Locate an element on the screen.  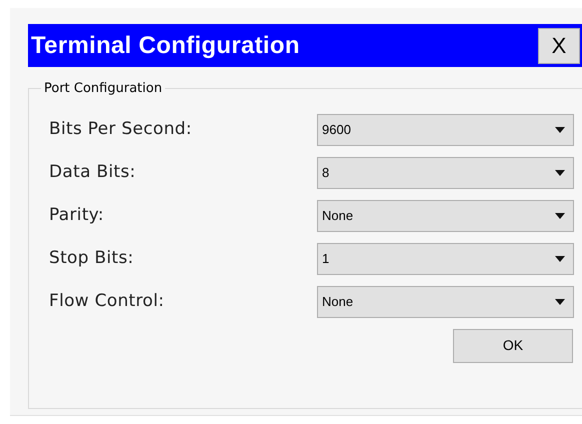
field-label: Data Bits: is located at coordinates (93, 172).